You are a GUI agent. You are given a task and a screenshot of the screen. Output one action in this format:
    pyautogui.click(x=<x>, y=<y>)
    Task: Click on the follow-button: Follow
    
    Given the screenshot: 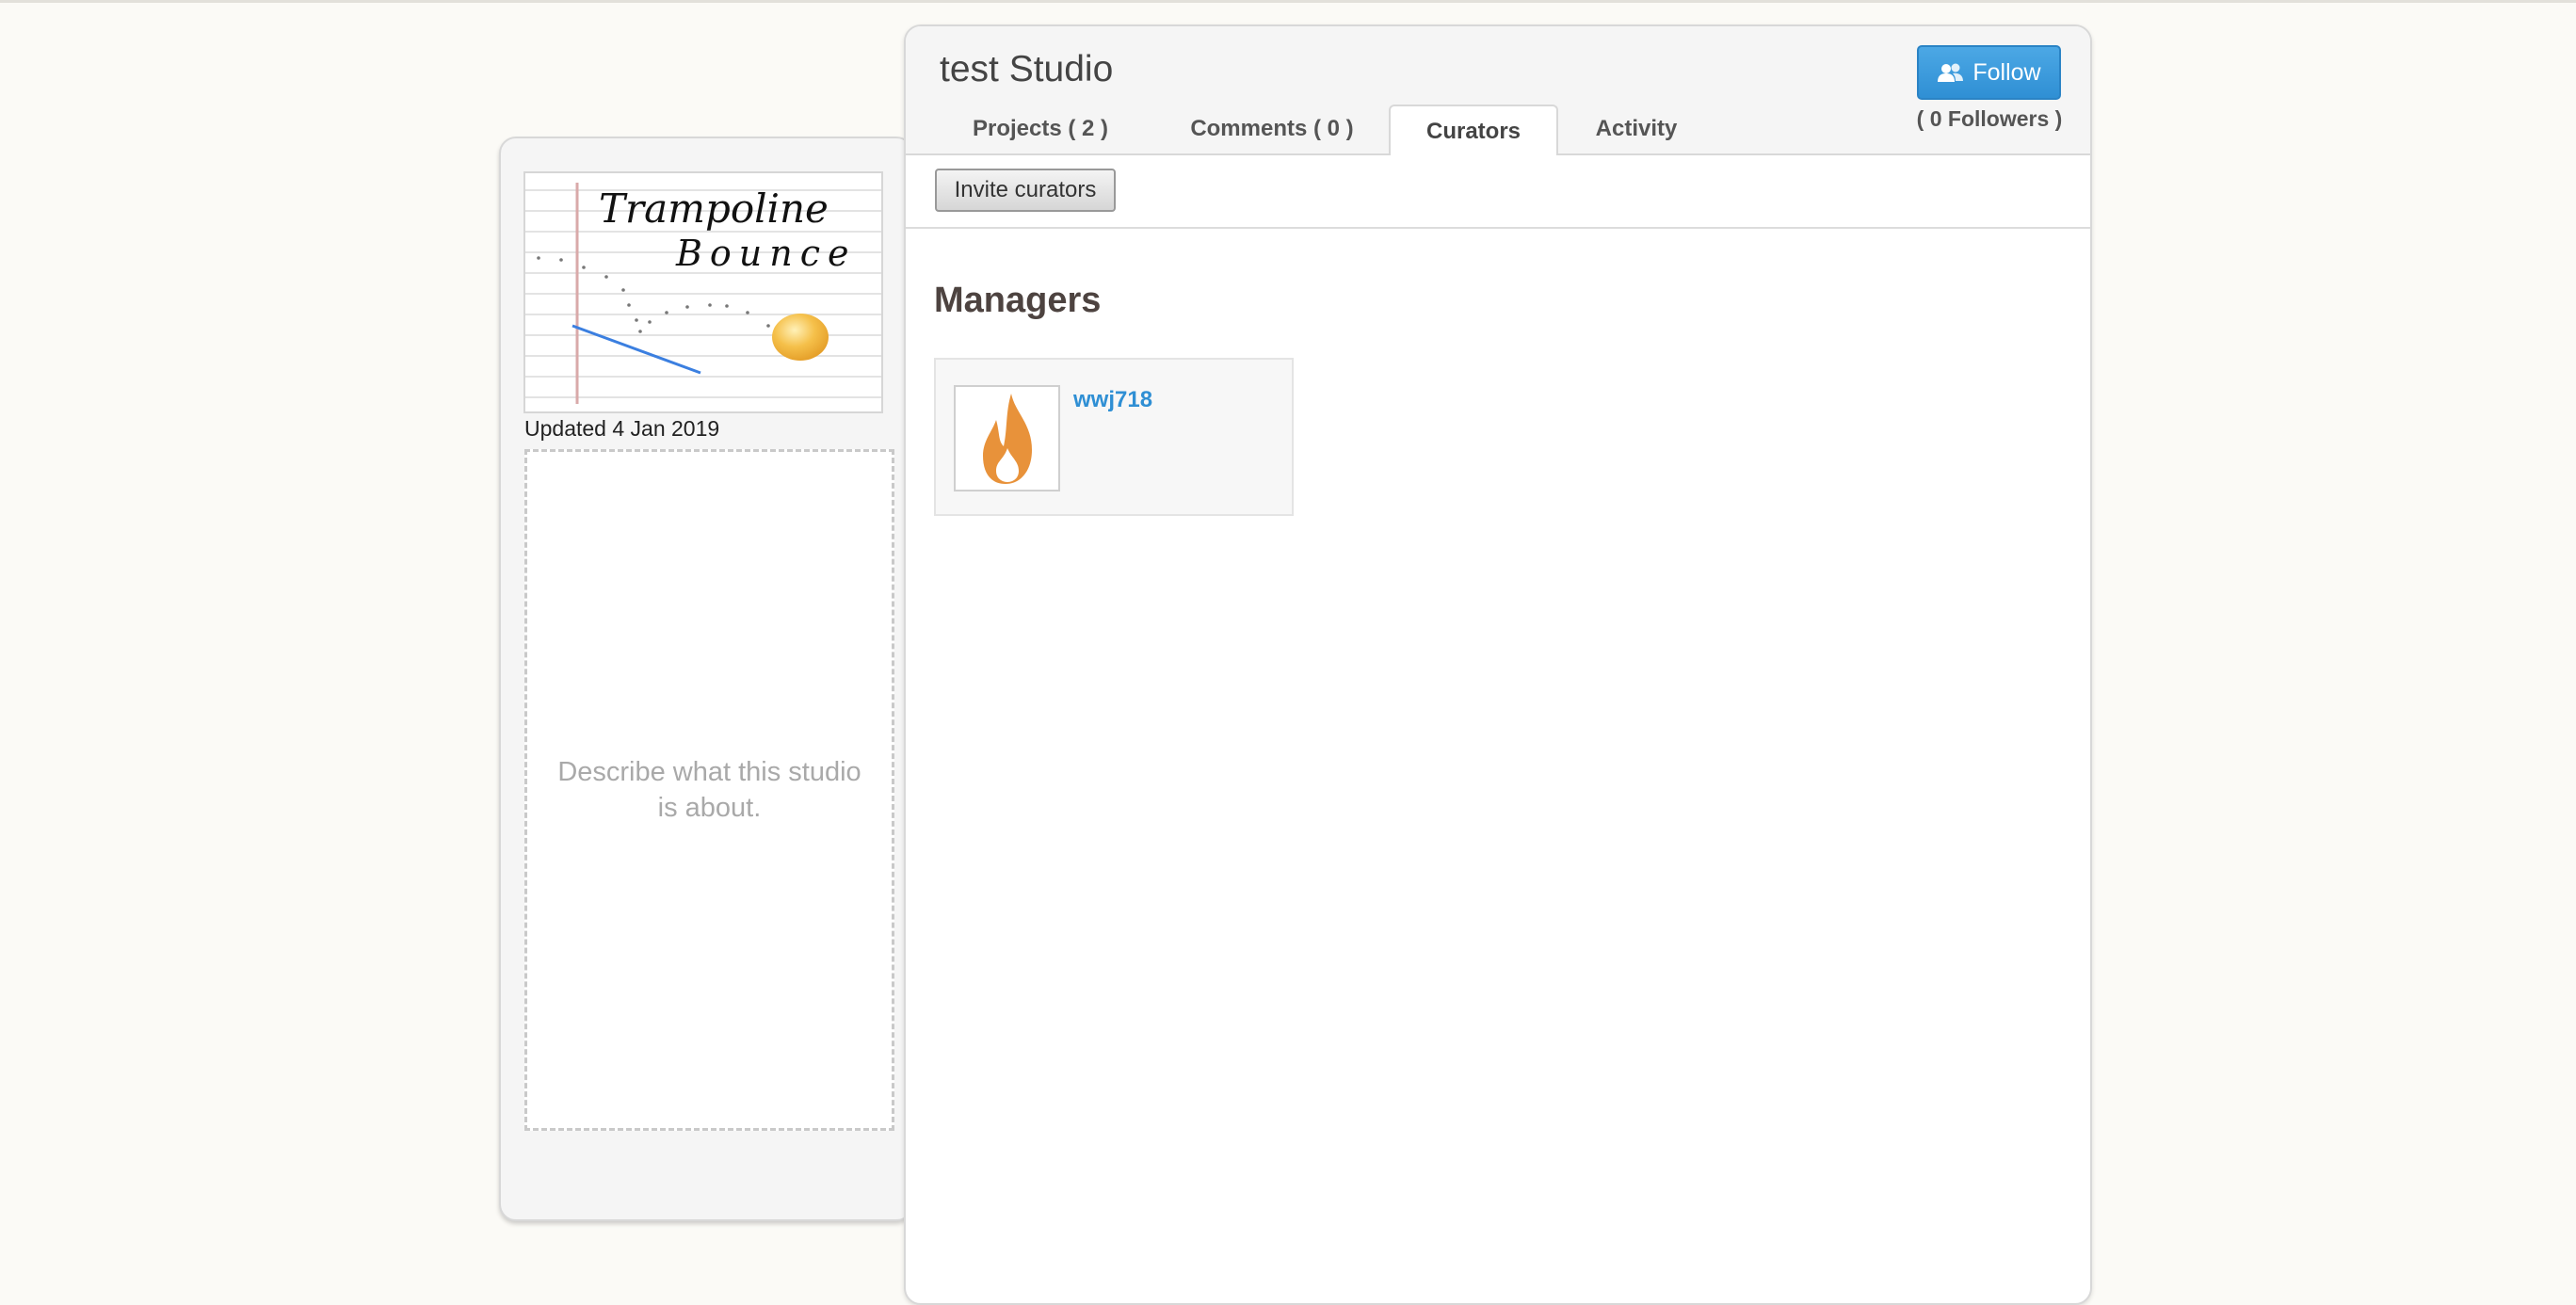 What is the action you would take?
    pyautogui.click(x=1989, y=72)
    